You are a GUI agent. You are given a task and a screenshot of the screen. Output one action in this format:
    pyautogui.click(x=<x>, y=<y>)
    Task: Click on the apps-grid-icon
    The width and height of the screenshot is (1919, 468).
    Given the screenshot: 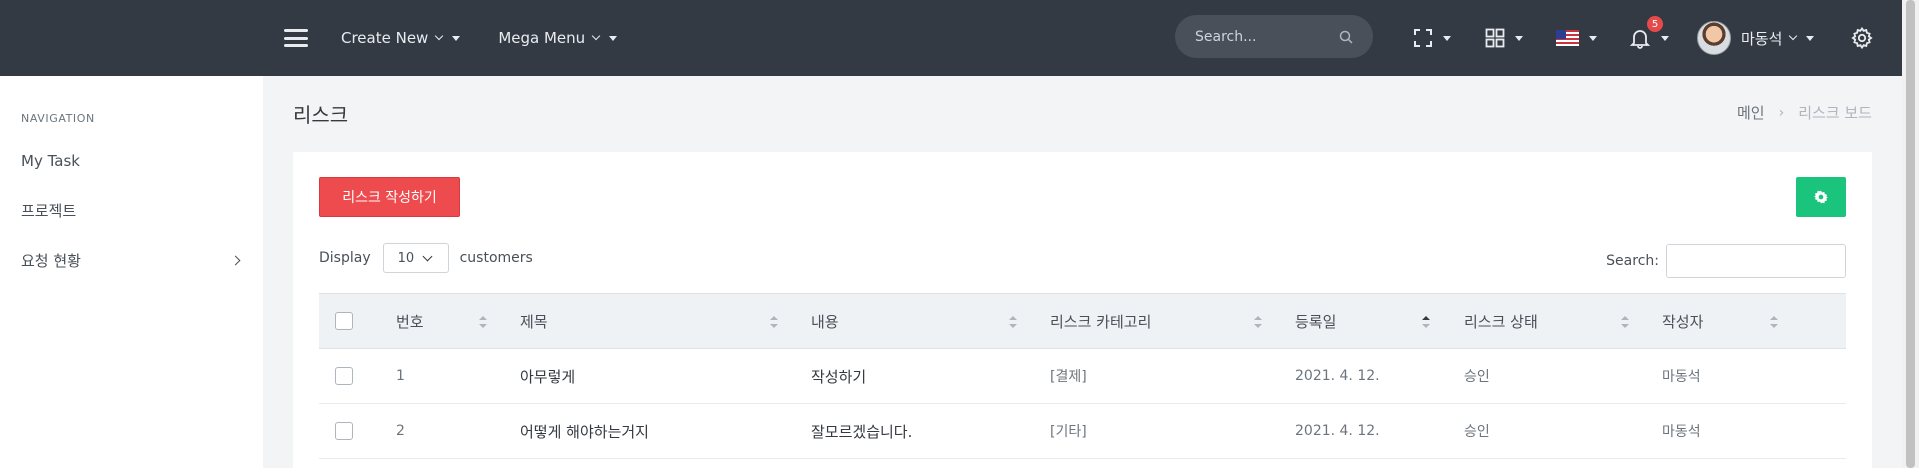 What is the action you would take?
    pyautogui.click(x=1495, y=38)
    